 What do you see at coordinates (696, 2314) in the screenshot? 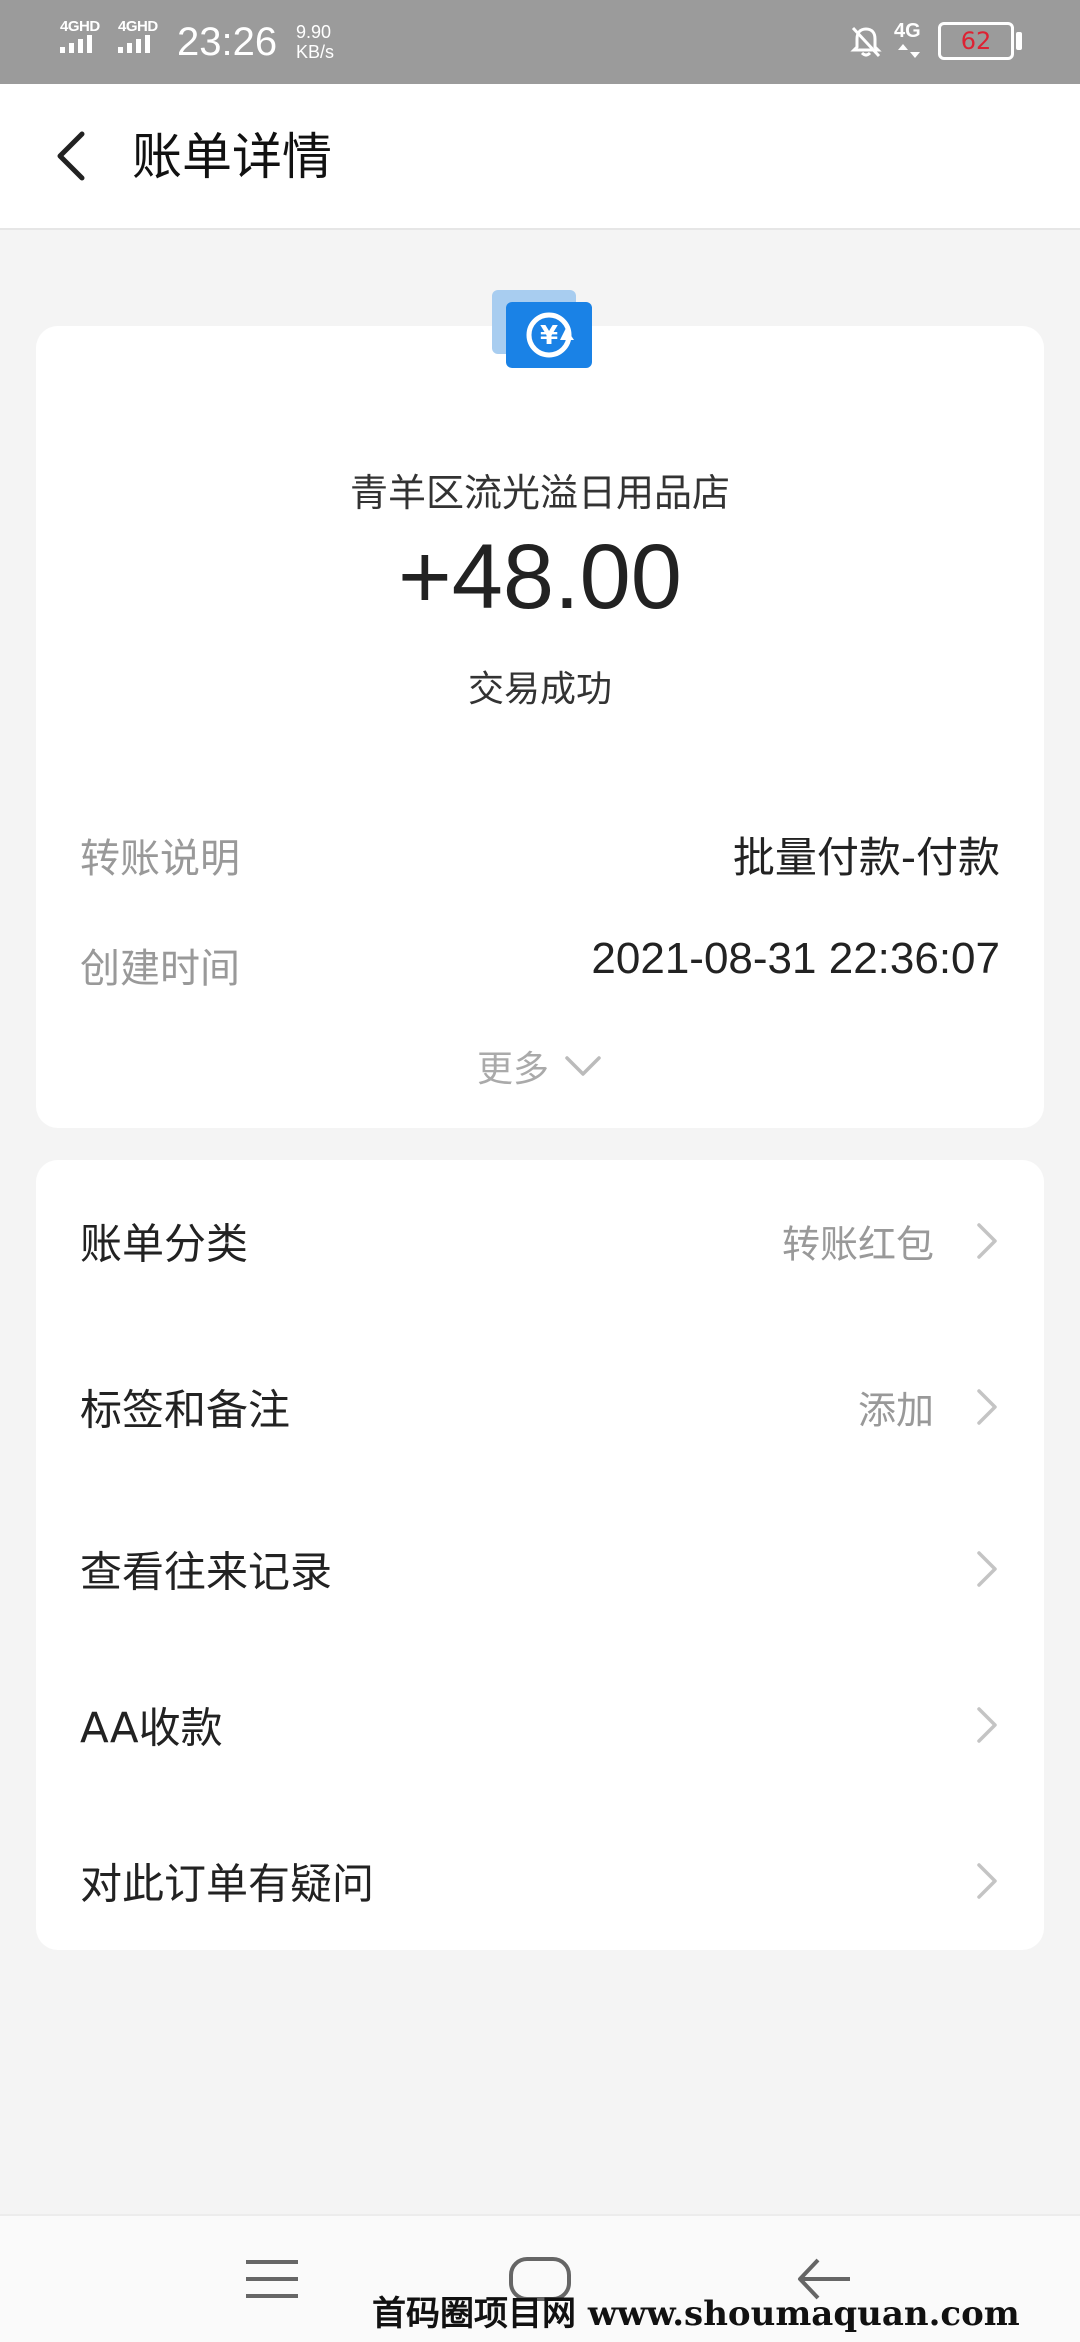
I see `watermark-text: 首码圈项目网 www.shoumaquan.com` at bounding box center [696, 2314].